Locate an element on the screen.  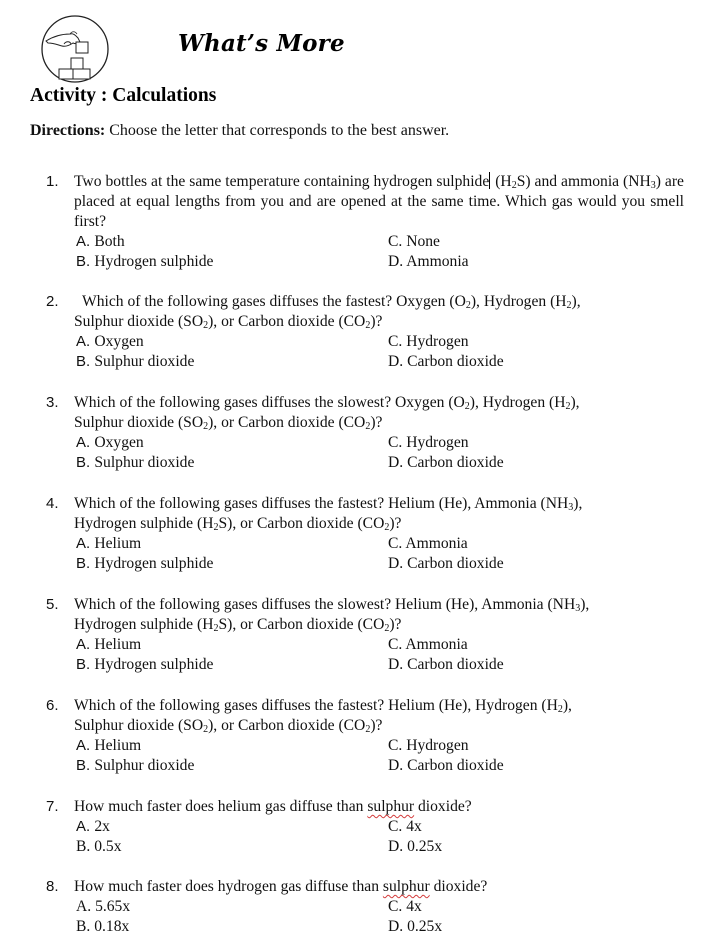
option-text: 4x is located at coordinates (414, 906).